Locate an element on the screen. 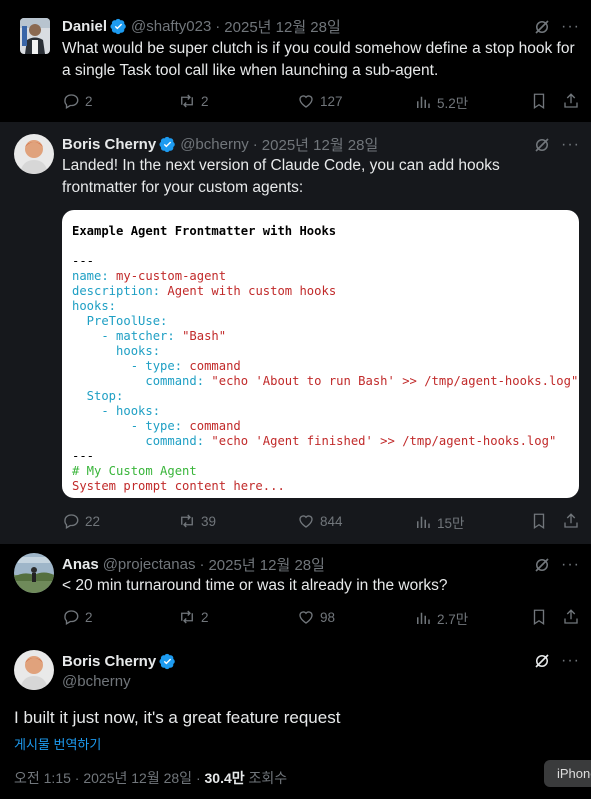  code-value: # My Custom Agent is located at coordinates (134, 471).